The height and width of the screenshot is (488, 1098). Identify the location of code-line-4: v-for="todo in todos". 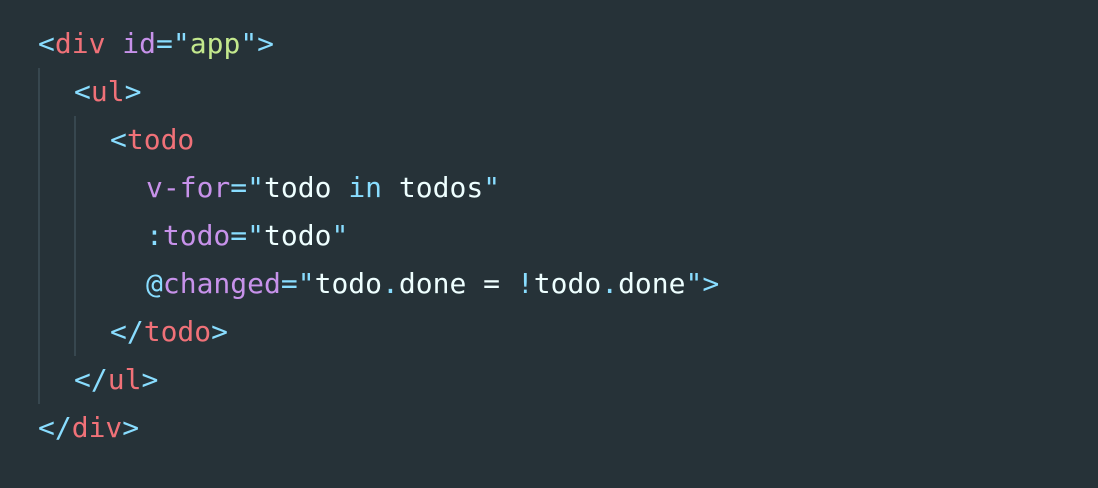
(378, 188).